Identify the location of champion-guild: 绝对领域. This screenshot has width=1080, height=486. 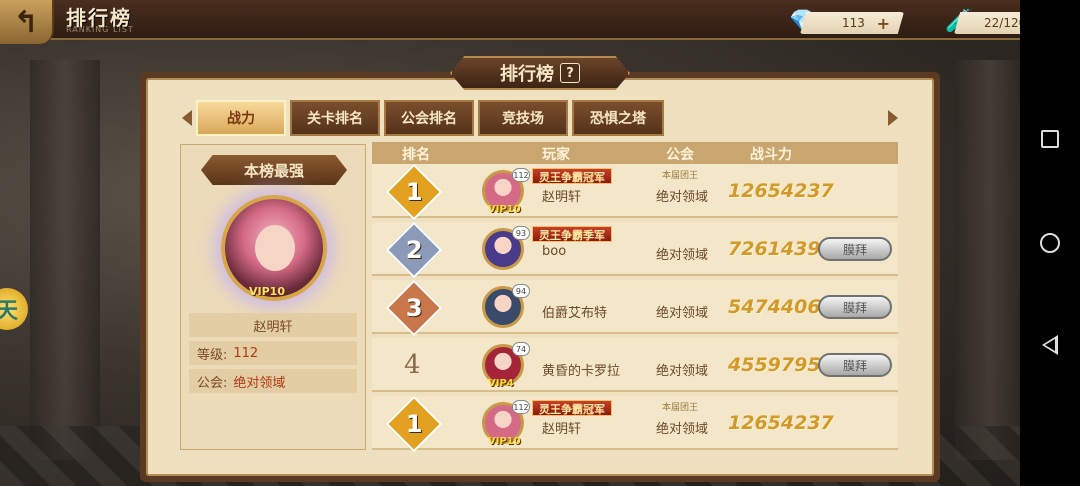
(259, 383).